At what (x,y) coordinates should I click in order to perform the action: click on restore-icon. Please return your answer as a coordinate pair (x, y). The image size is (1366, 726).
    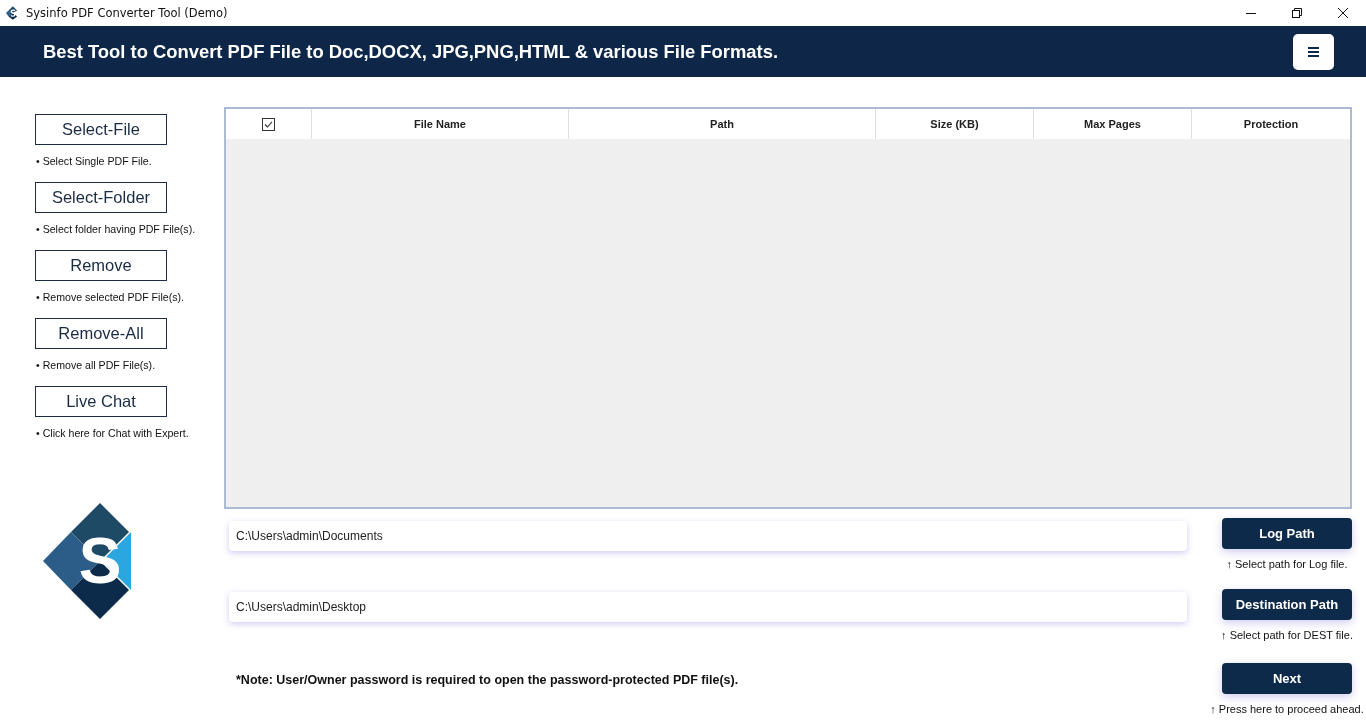
    Looking at the image, I should click on (1297, 13).